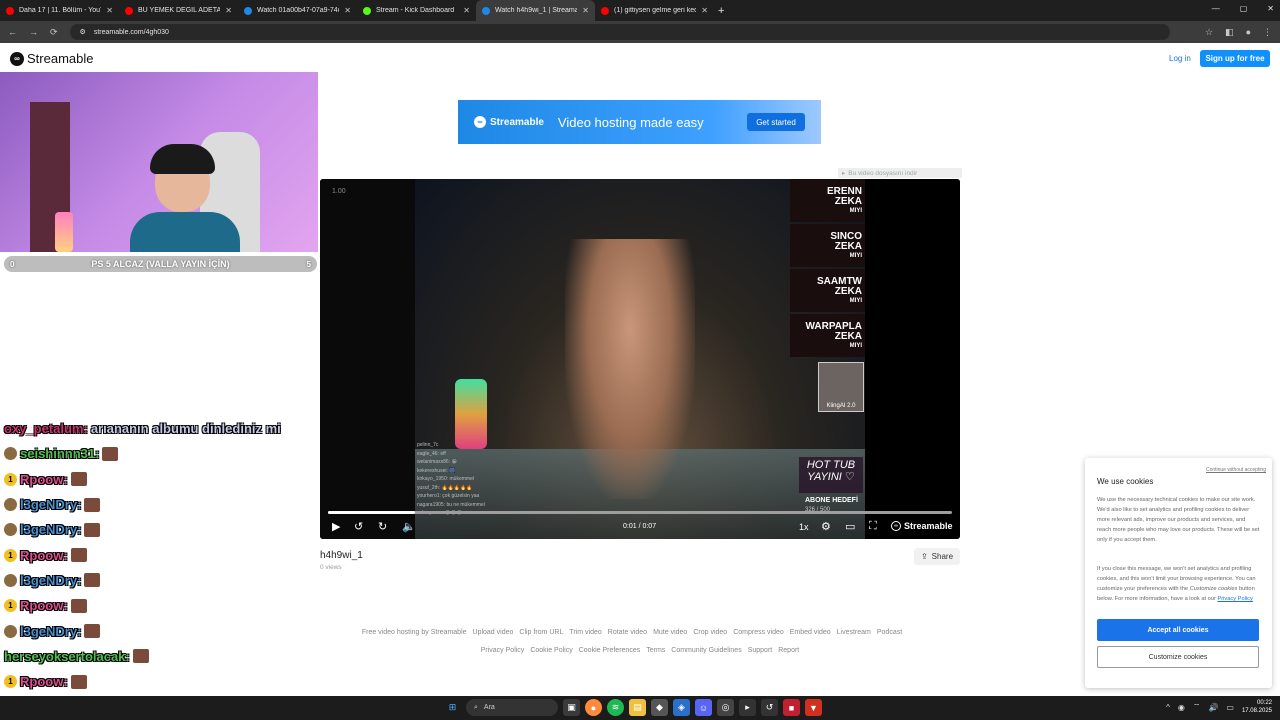 This screenshot has height=720, width=1280. What do you see at coordinates (10, 454) in the screenshot?
I see `user-badge-icon` at bounding box center [10, 454].